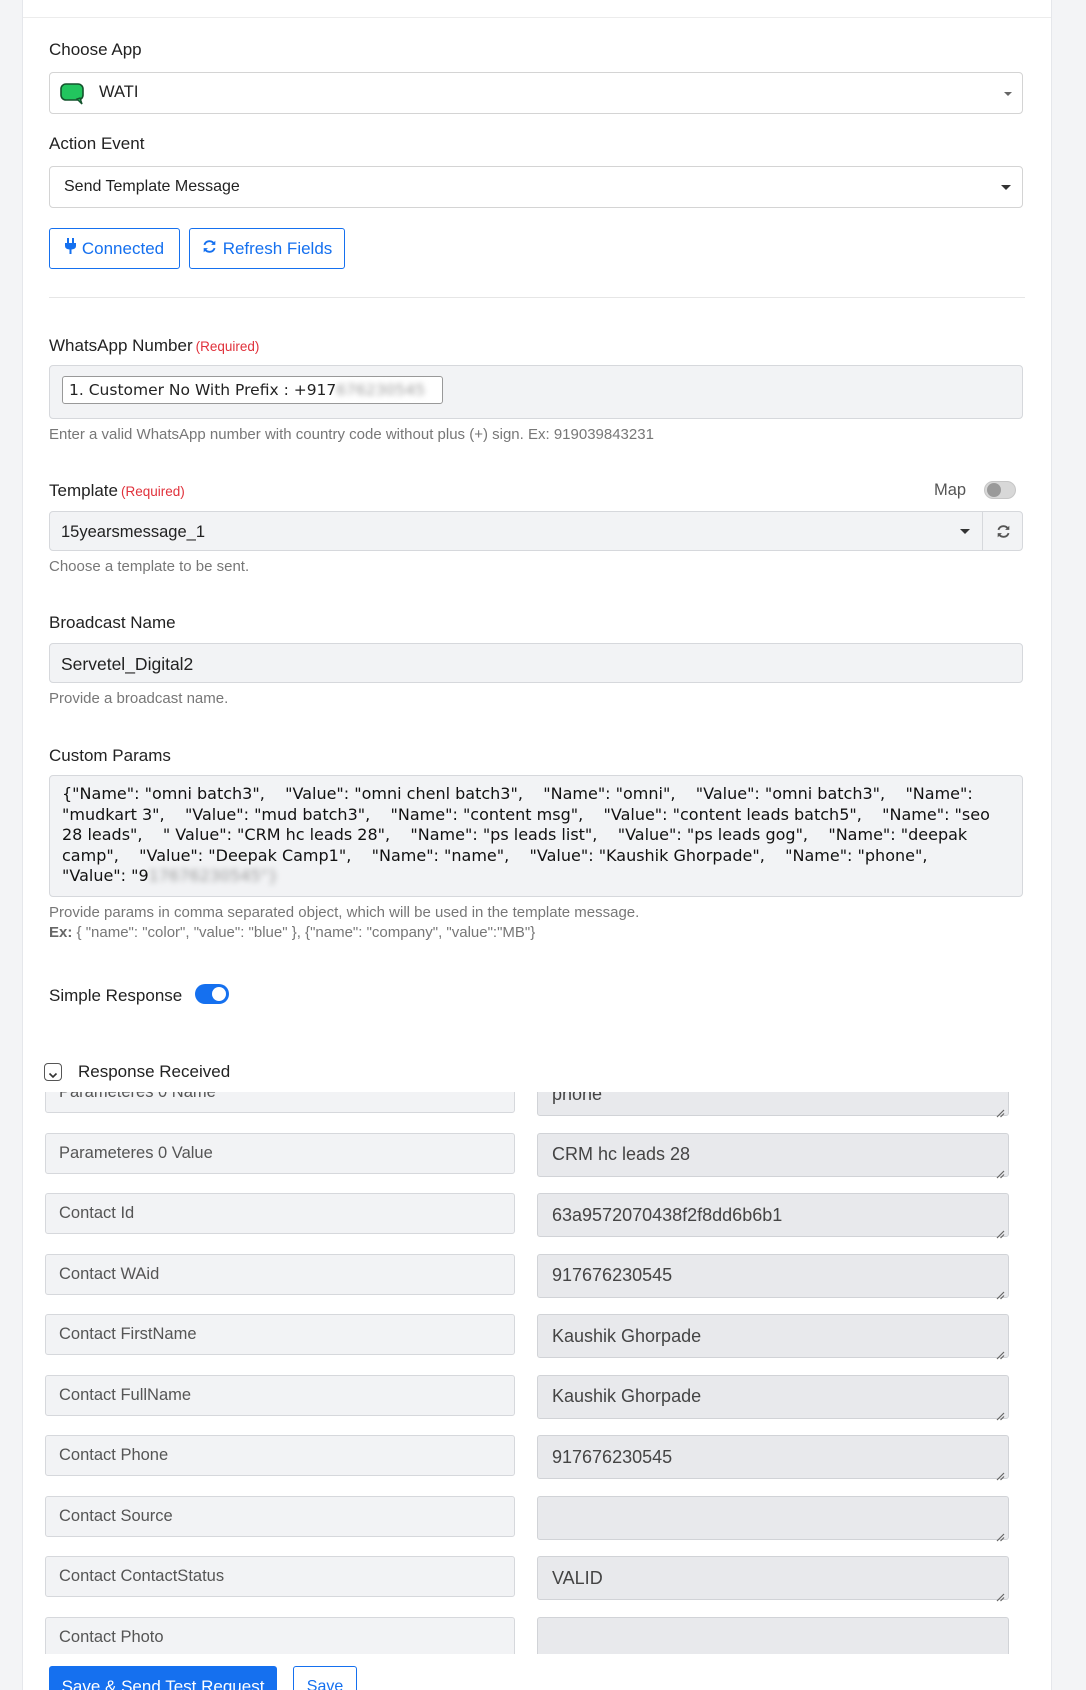  What do you see at coordinates (280, 1213) in the screenshot?
I see `response-key: Contact Id` at bounding box center [280, 1213].